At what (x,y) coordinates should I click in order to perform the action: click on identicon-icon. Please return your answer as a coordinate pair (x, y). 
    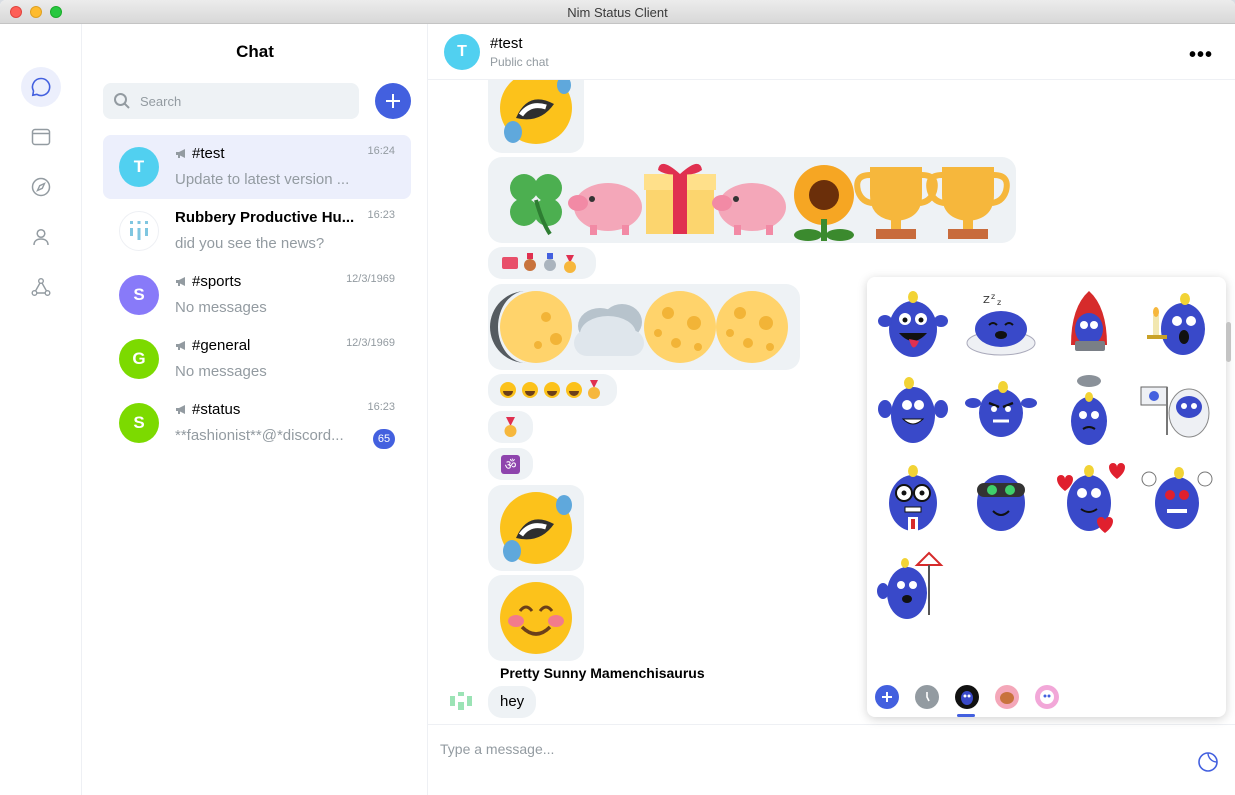
    Looking at the image, I should click on (139, 230).